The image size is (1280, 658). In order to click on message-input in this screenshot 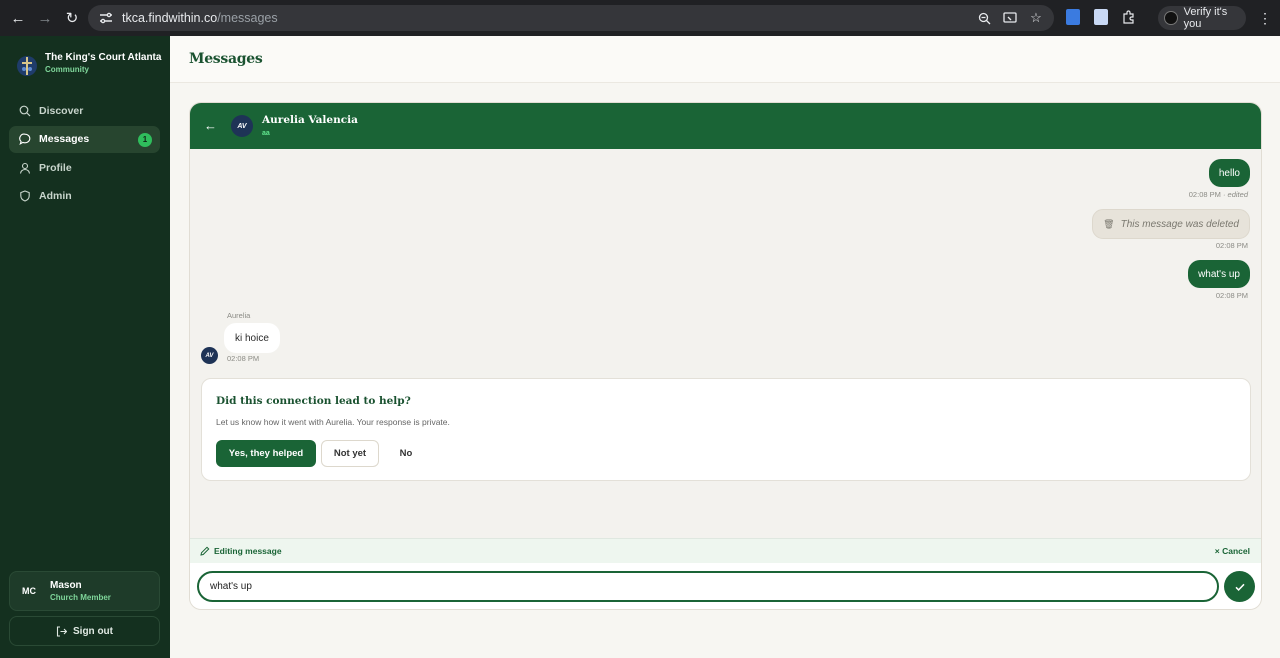, I will do `click(708, 586)`.